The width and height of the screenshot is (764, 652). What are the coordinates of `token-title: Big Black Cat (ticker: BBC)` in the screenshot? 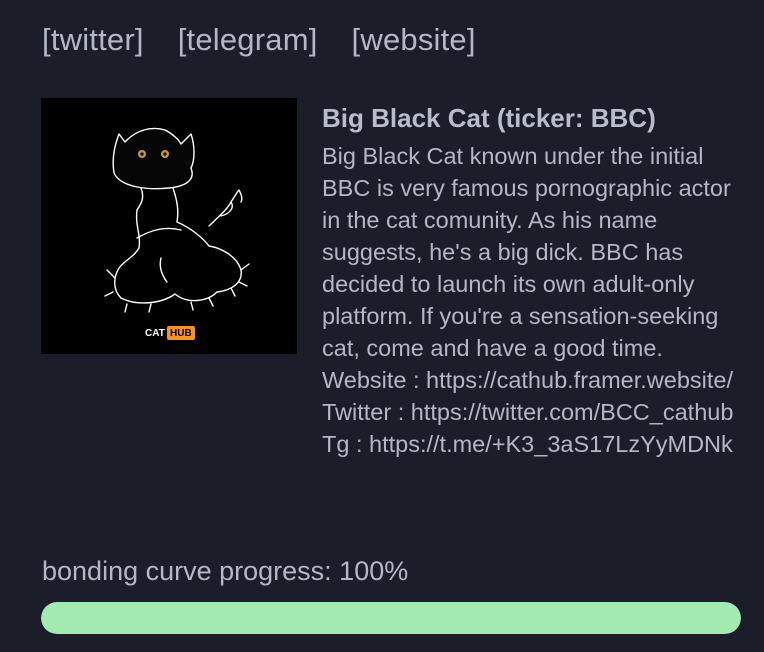 It's located at (489, 118).